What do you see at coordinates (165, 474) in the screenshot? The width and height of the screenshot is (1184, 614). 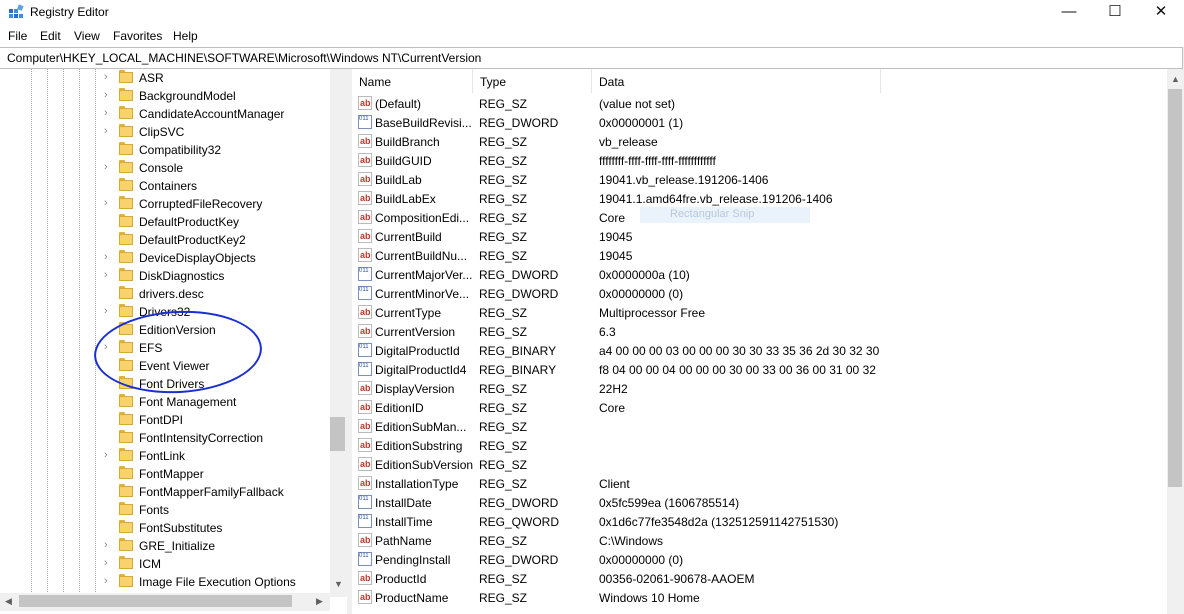 I see `tree-item: FontMapper` at bounding box center [165, 474].